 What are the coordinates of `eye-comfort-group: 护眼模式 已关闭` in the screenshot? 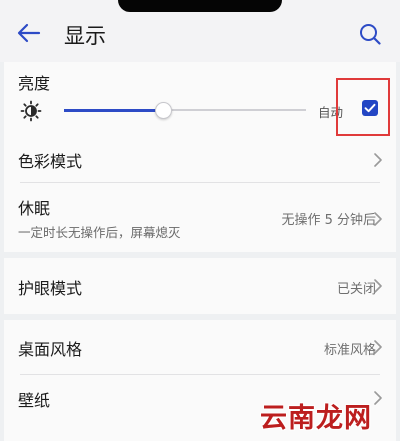 It's located at (200, 286).